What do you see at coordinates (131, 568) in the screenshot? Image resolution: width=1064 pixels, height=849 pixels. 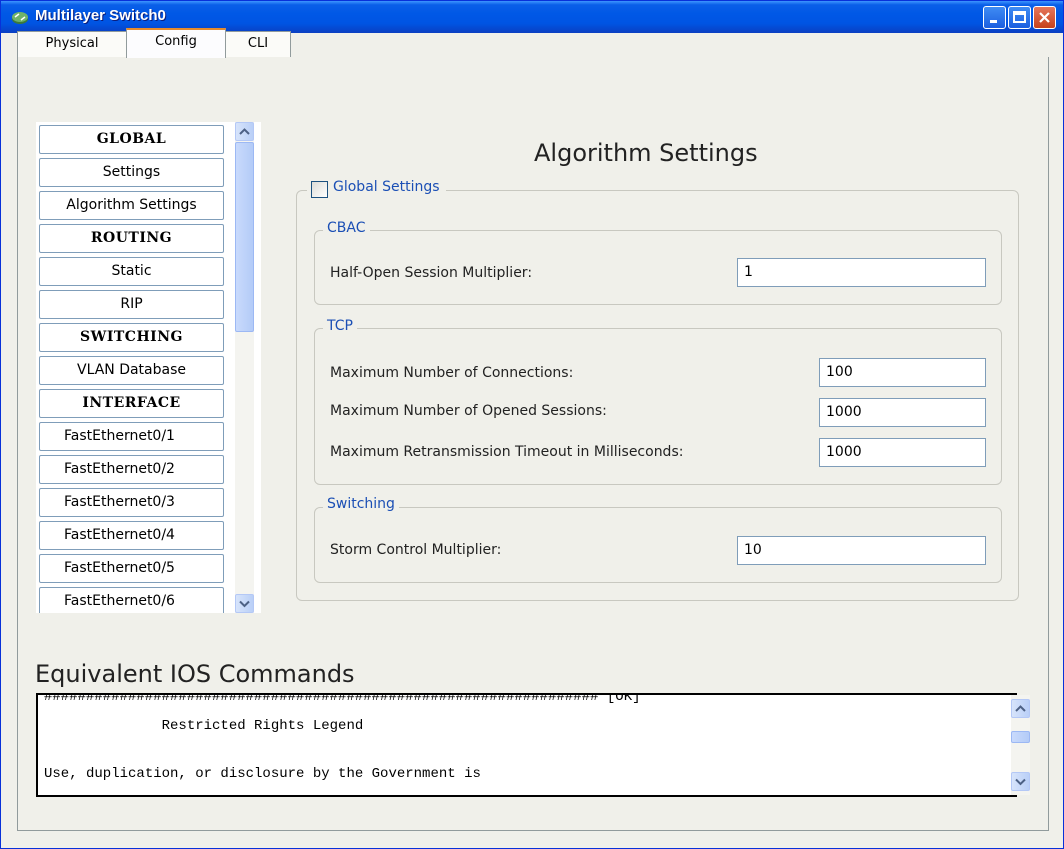 I see `nav-item-fastethernet0-5: FastEthernet0/5` at bounding box center [131, 568].